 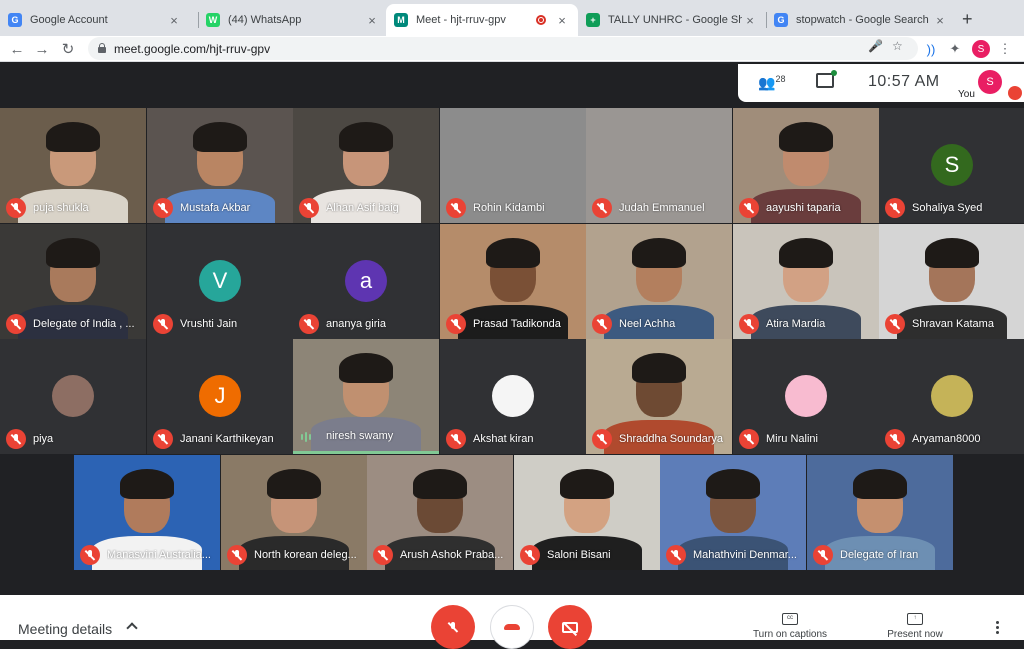 I want to click on participant-tile: Alhan Asif baig, so click(x=366, y=165).